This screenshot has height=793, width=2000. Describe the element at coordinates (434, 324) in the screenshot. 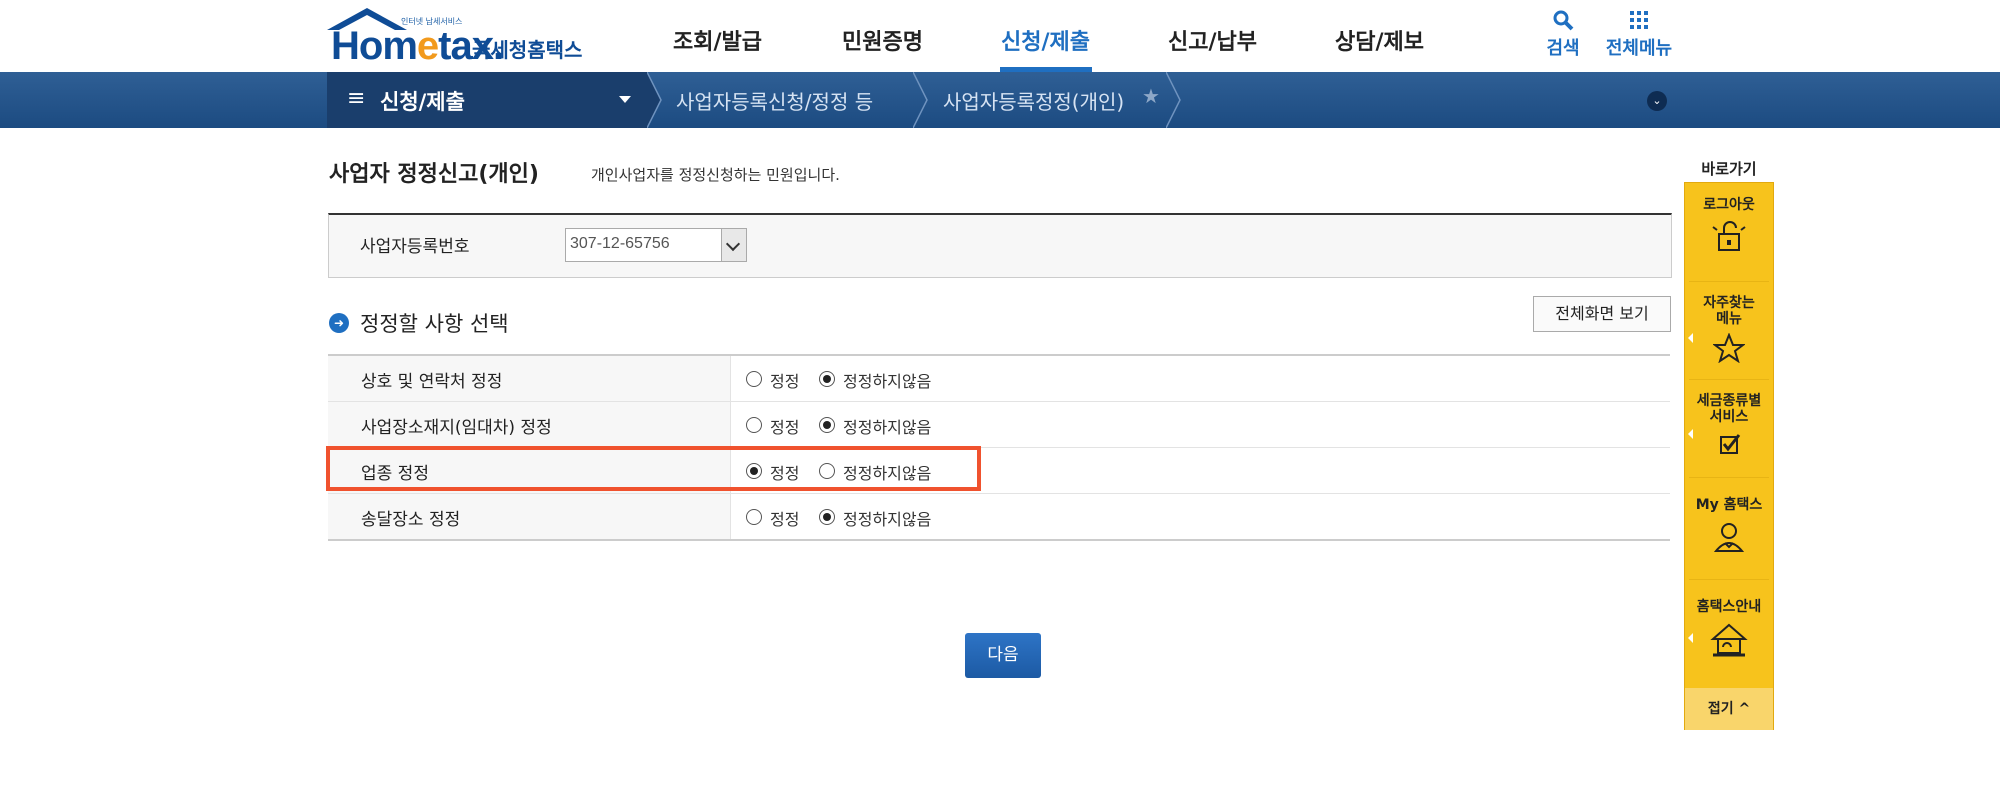

I see `section-title: 정정할 사항 선택` at that location.